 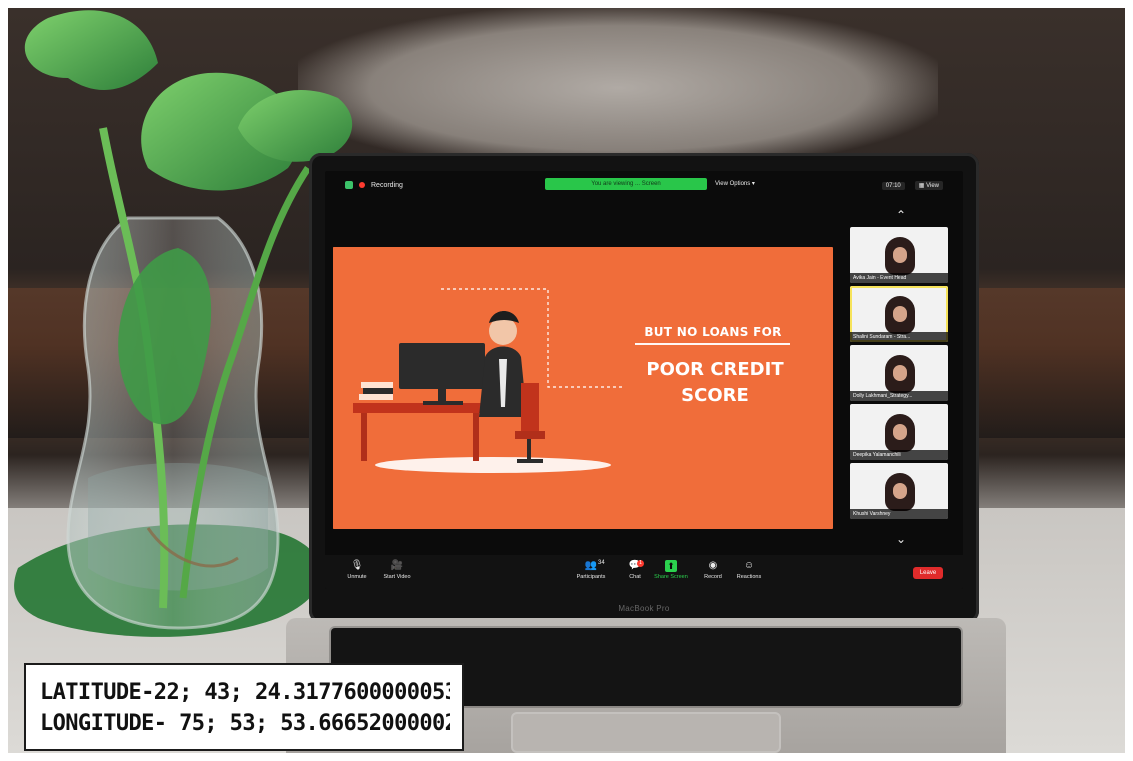 I want to click on participants-button: 👥 34 Participants, so click(x=591, y=570).